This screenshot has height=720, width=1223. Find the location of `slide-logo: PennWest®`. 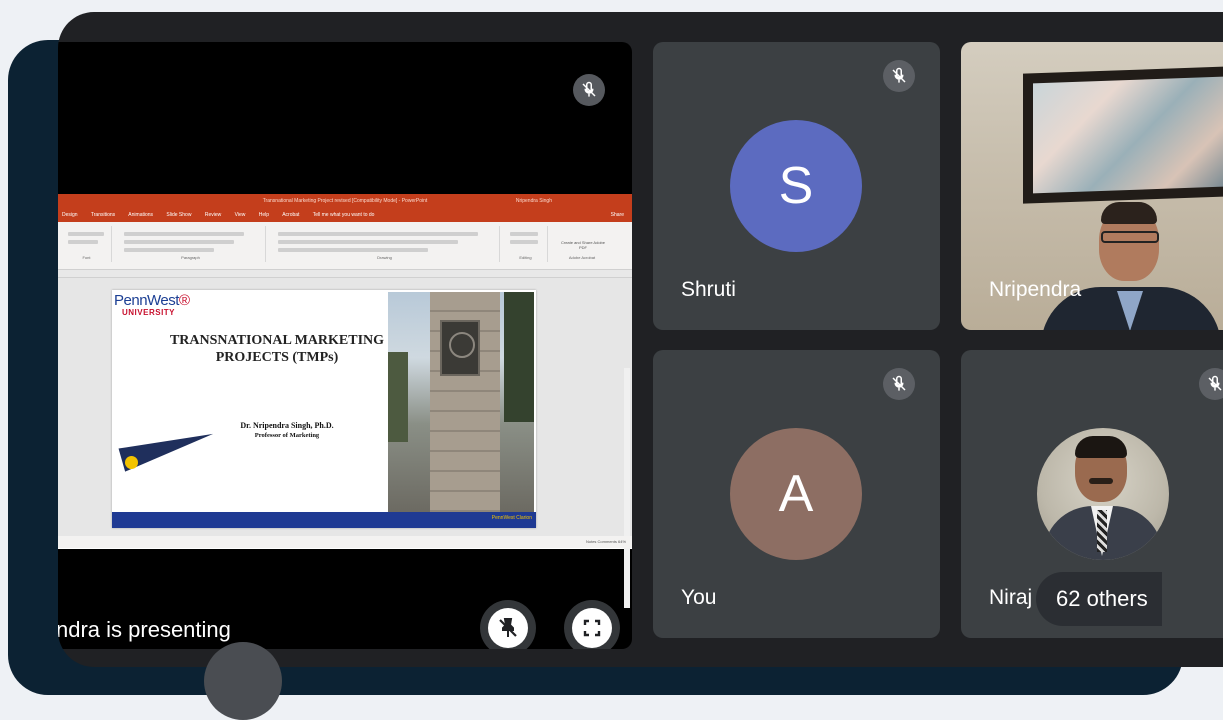

slide-logo: PennWest® is located at coordinates (152, 300).